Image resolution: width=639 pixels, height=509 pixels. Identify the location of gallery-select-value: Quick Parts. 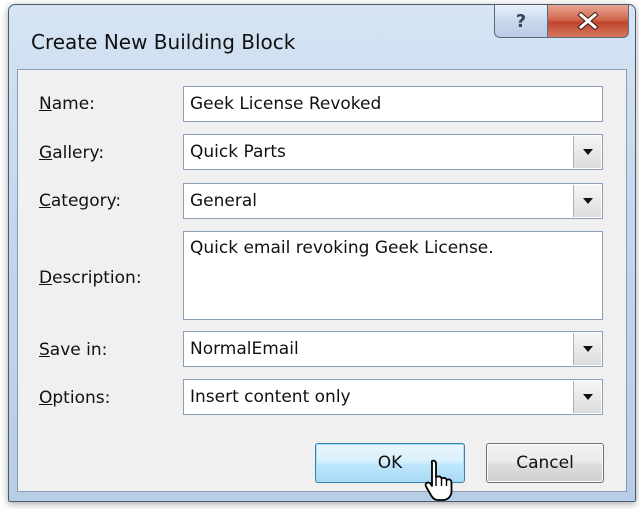
(238, 152).